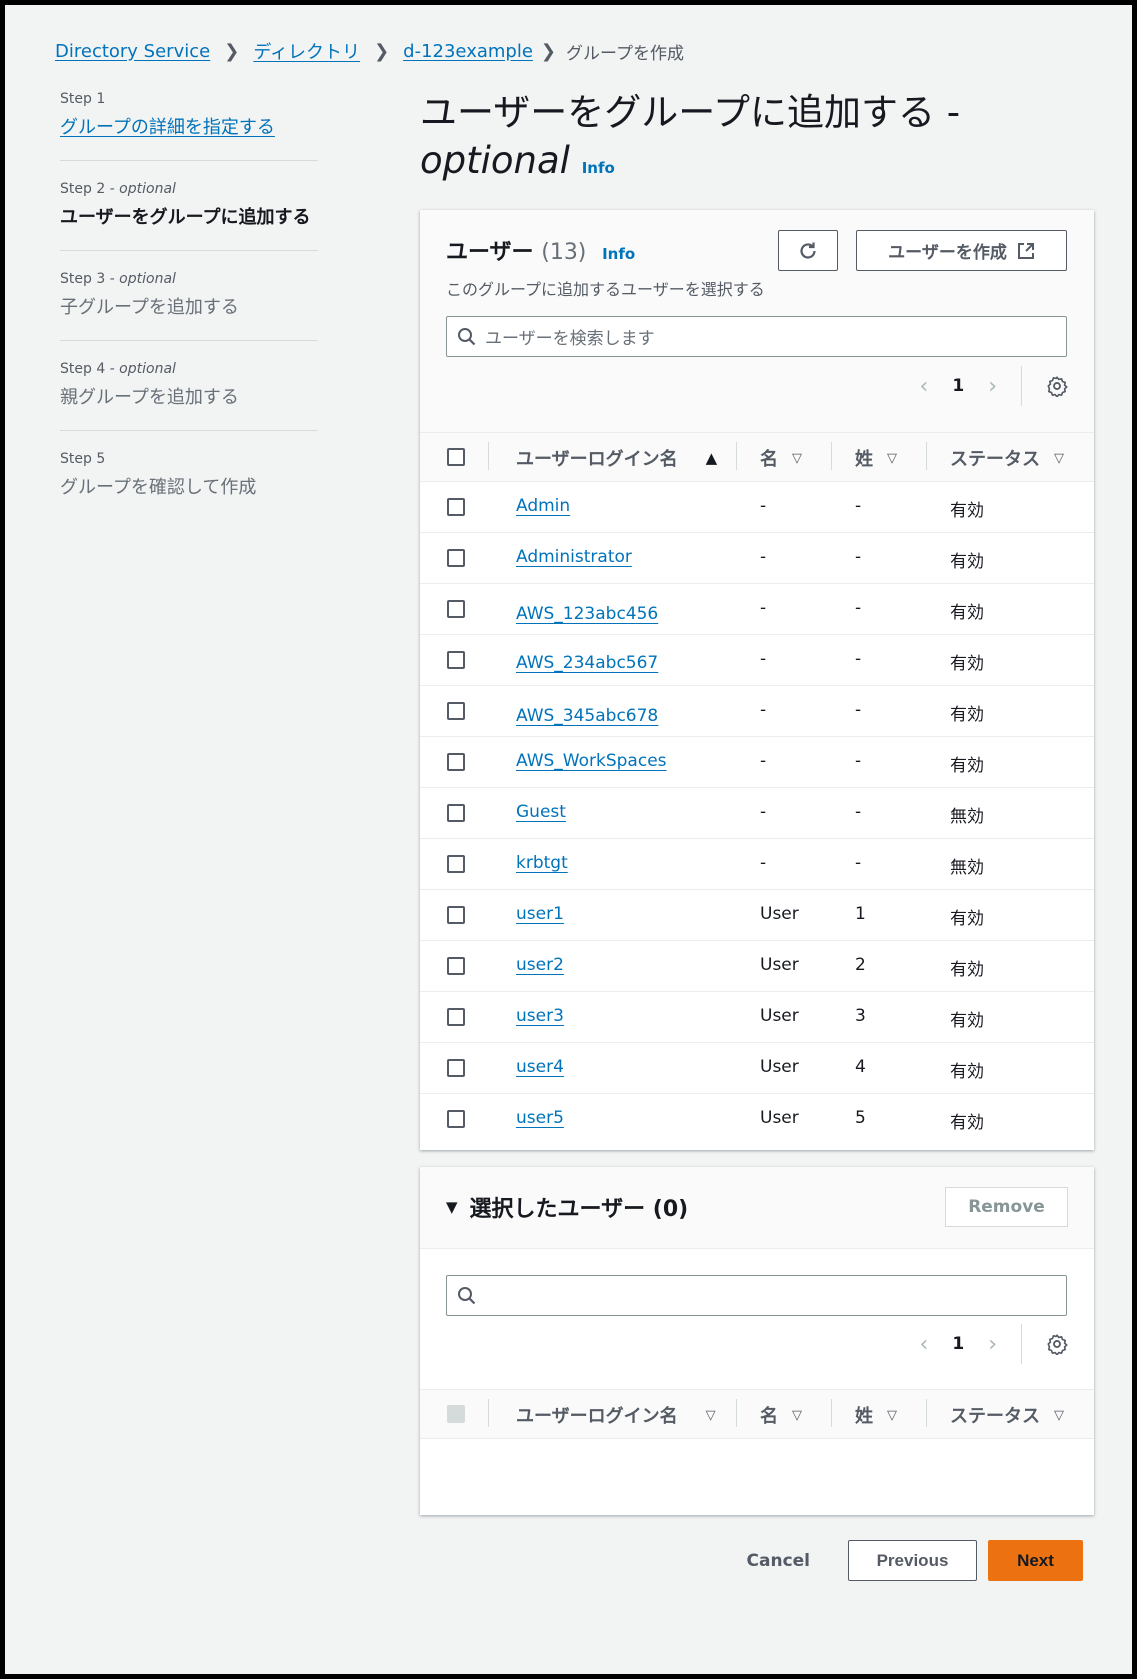 The height and width of the screenshot is (1679, 1137). What do you see at coordinates (540, 1016) in the screenshot?
I see `user-login-link: user3` at bounding box center [540, 1016].